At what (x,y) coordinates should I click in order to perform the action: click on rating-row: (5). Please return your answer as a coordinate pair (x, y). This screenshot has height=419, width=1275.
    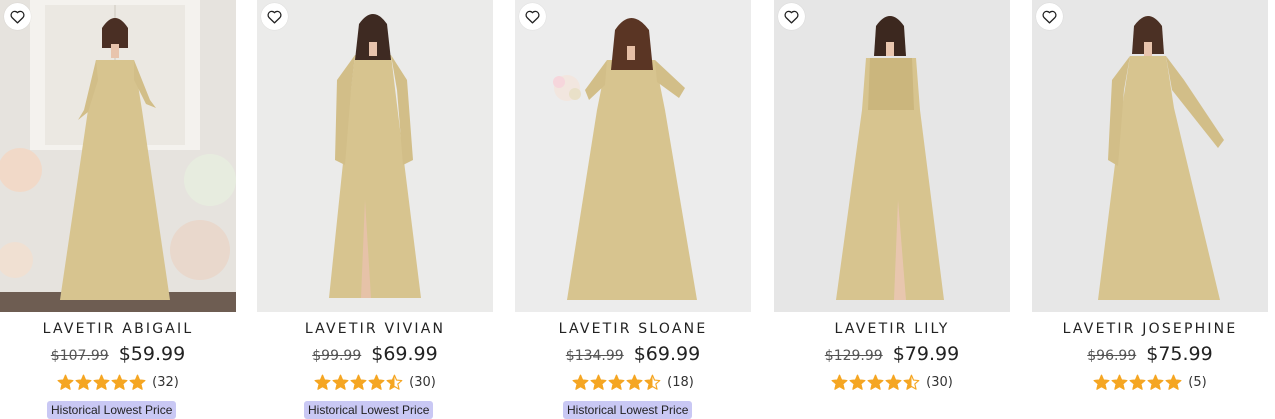
    Looking at the image, I should click on (1150, 382).